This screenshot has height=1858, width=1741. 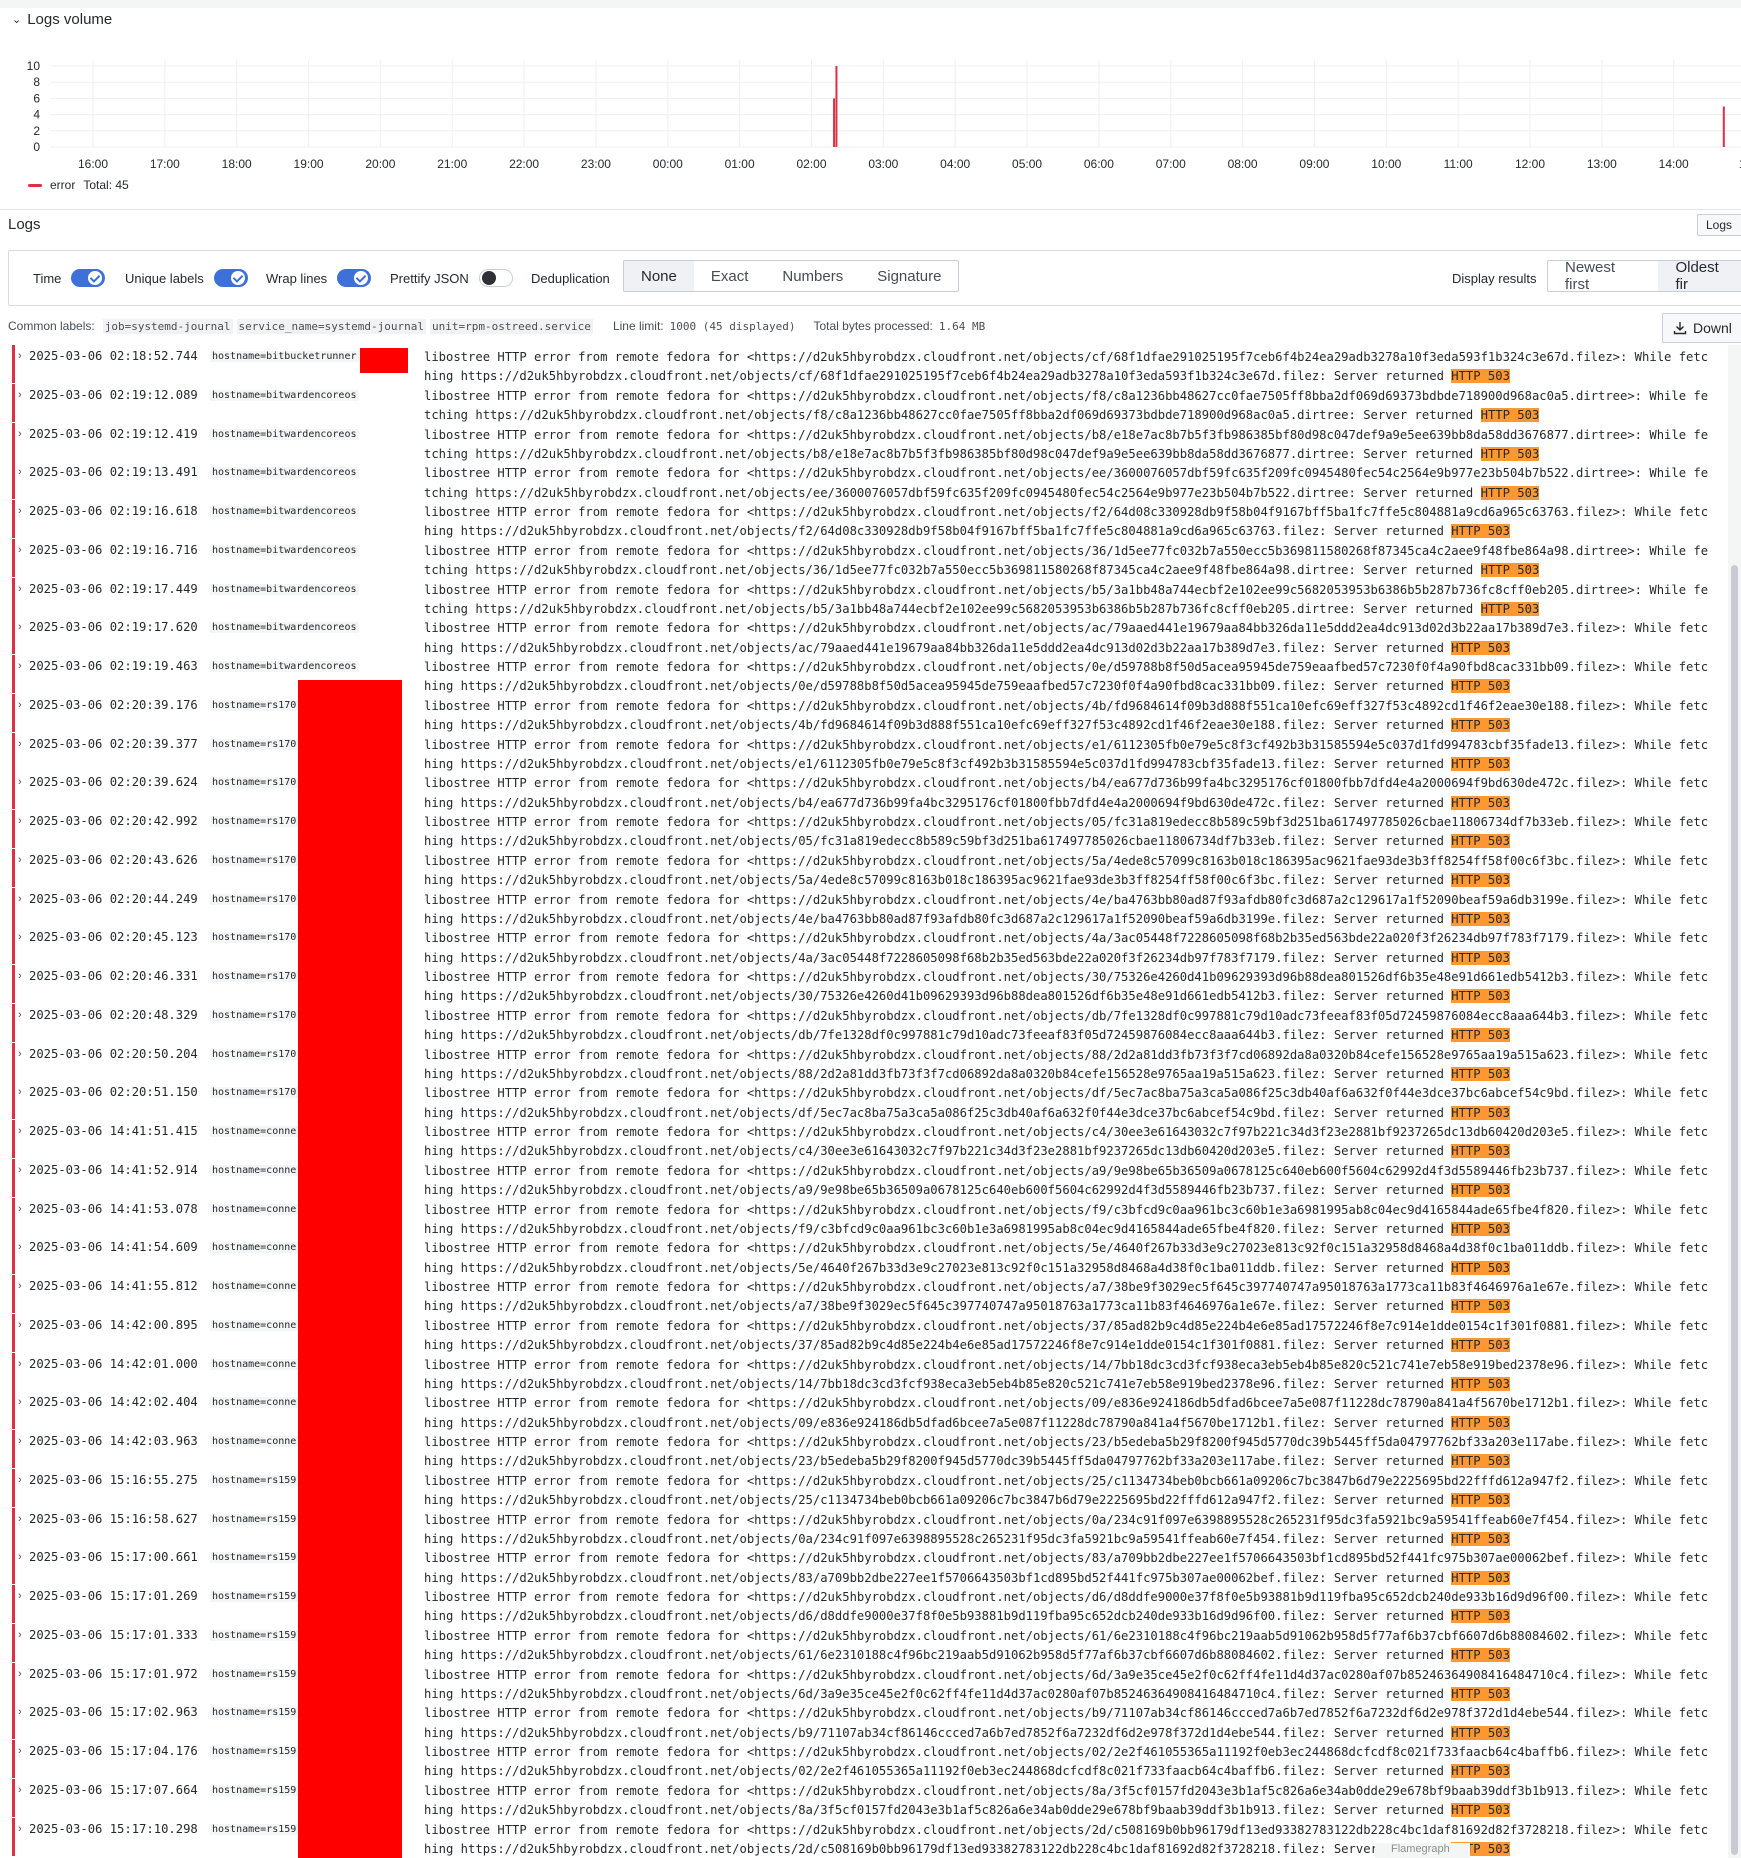 What do you see at coordinates (451, 278) in the screenshot?
I see `prettify-json-option: Prettify JSON` at bounding box center [451, 278].